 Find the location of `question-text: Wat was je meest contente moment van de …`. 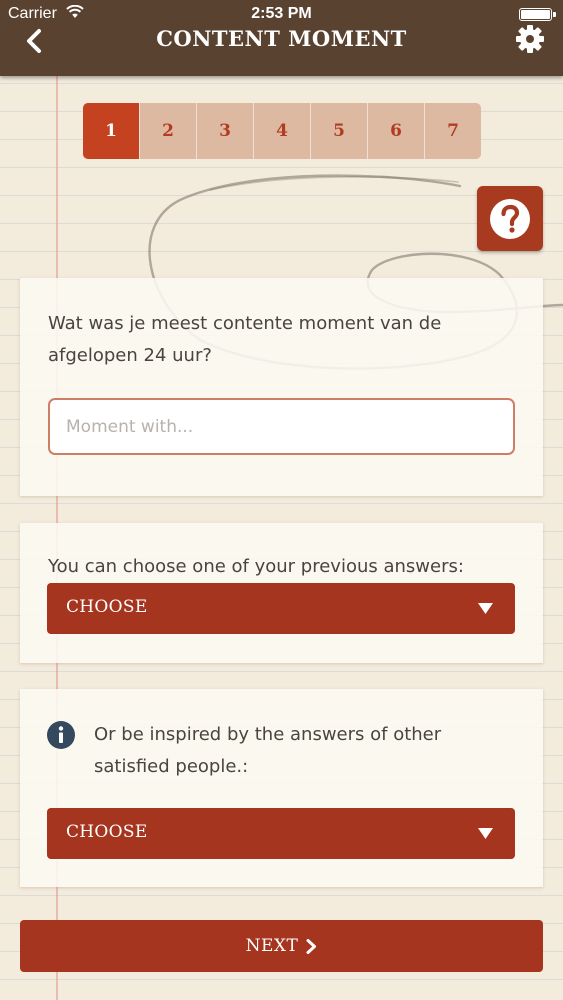

question-text: Wat was je meest contente moment van de … is located at coordinates (245, 339).